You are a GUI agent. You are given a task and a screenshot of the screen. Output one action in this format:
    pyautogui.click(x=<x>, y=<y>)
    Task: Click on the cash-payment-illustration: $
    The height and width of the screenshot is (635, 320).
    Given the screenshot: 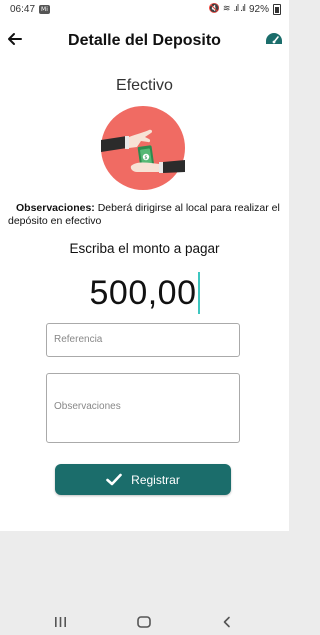 What is the action you would take?
    pyautogui.click(x=143, y=148)
    